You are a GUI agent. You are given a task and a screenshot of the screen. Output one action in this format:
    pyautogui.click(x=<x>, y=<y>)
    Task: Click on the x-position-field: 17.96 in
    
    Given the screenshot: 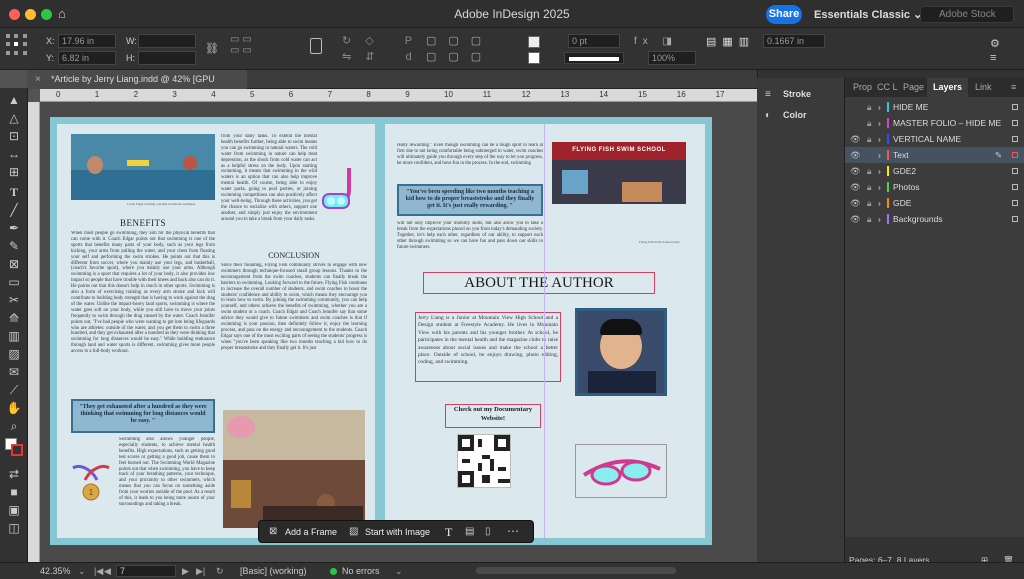 What is the action you would take?
    pyautogui.click(x=87, y=41)
    